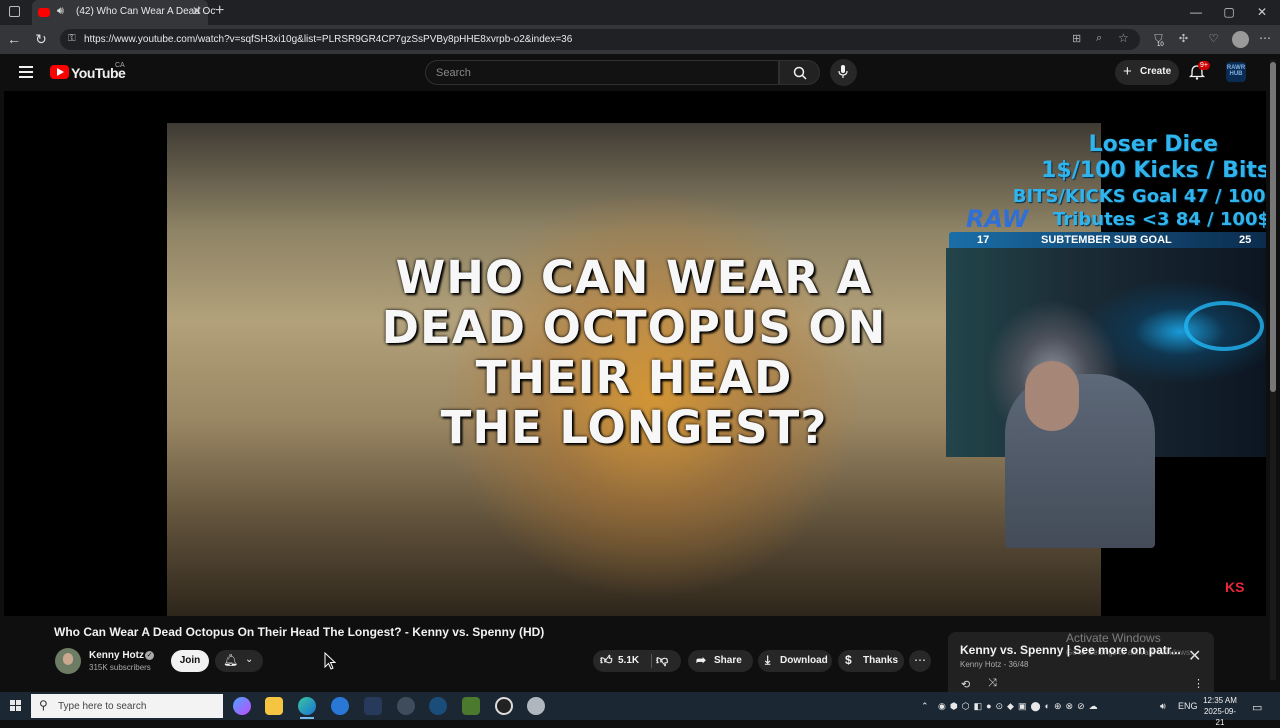 Image resolution: width=1280 pixels, height=728 pixels. I want to click on scrollbar-thumb, so click(1273, 227).